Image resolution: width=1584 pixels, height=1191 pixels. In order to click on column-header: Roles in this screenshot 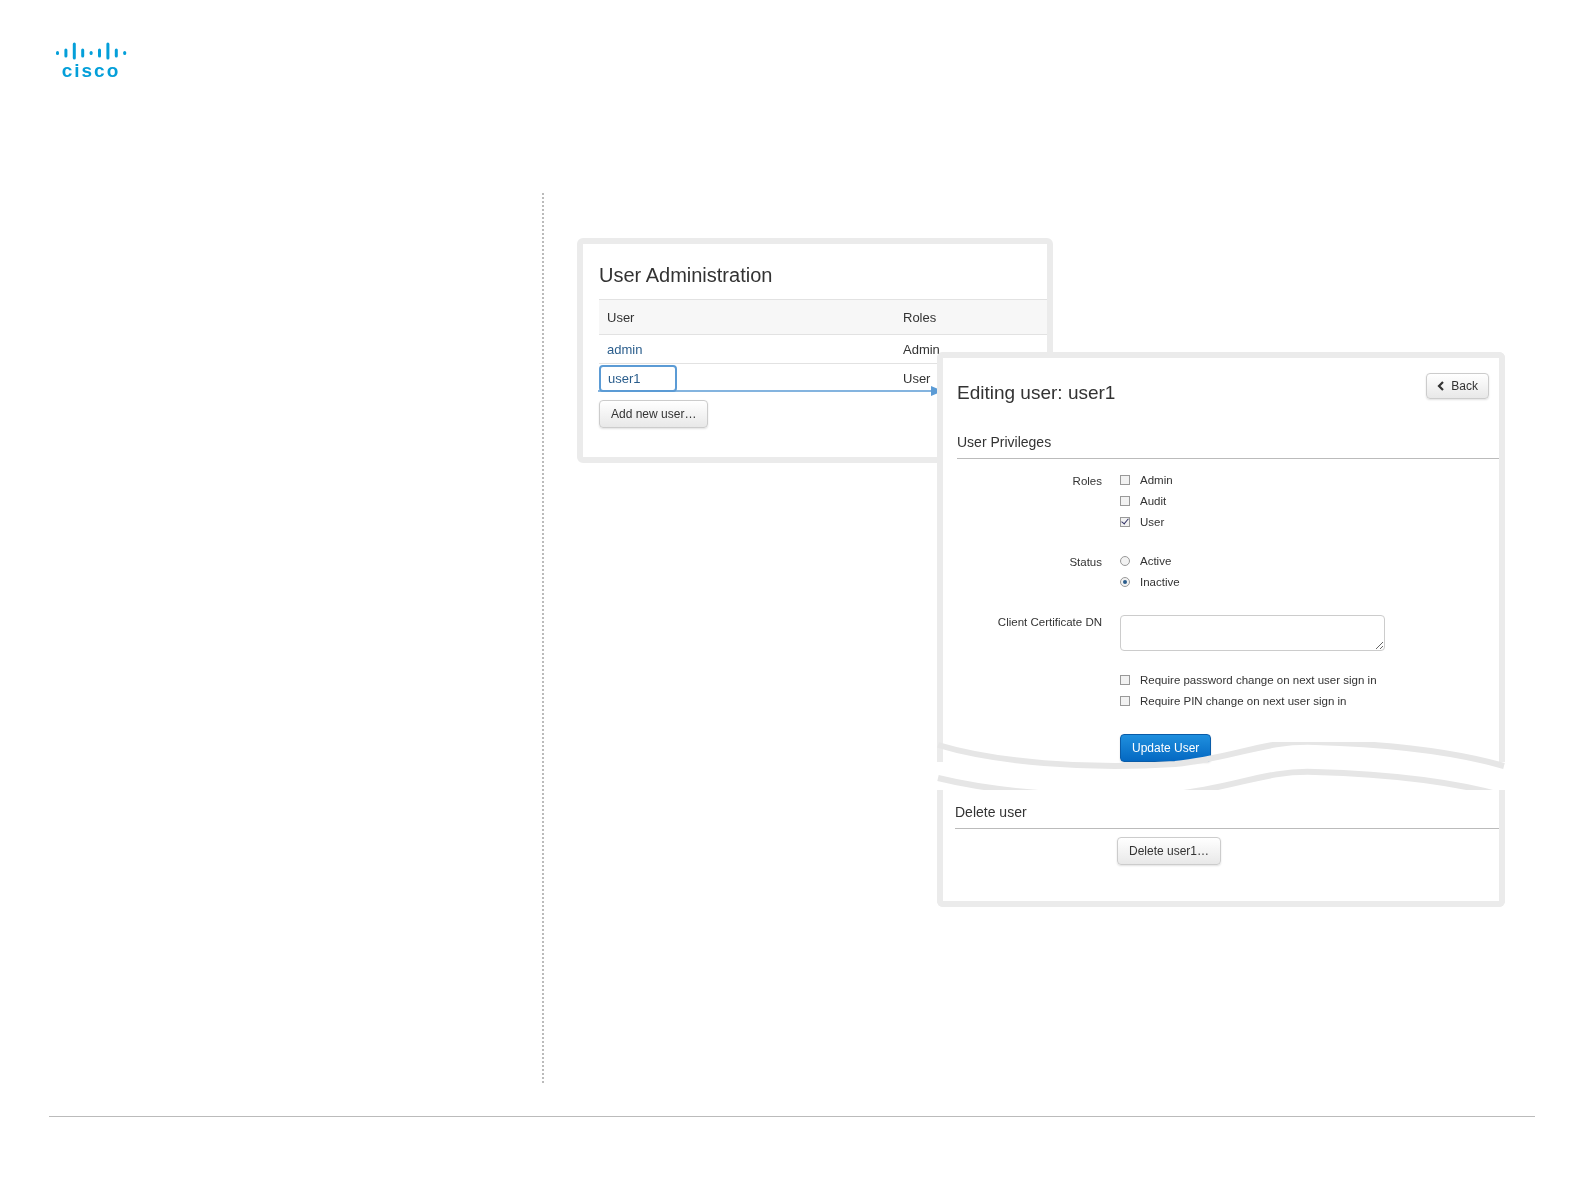, I will do `click(920, 317)`.